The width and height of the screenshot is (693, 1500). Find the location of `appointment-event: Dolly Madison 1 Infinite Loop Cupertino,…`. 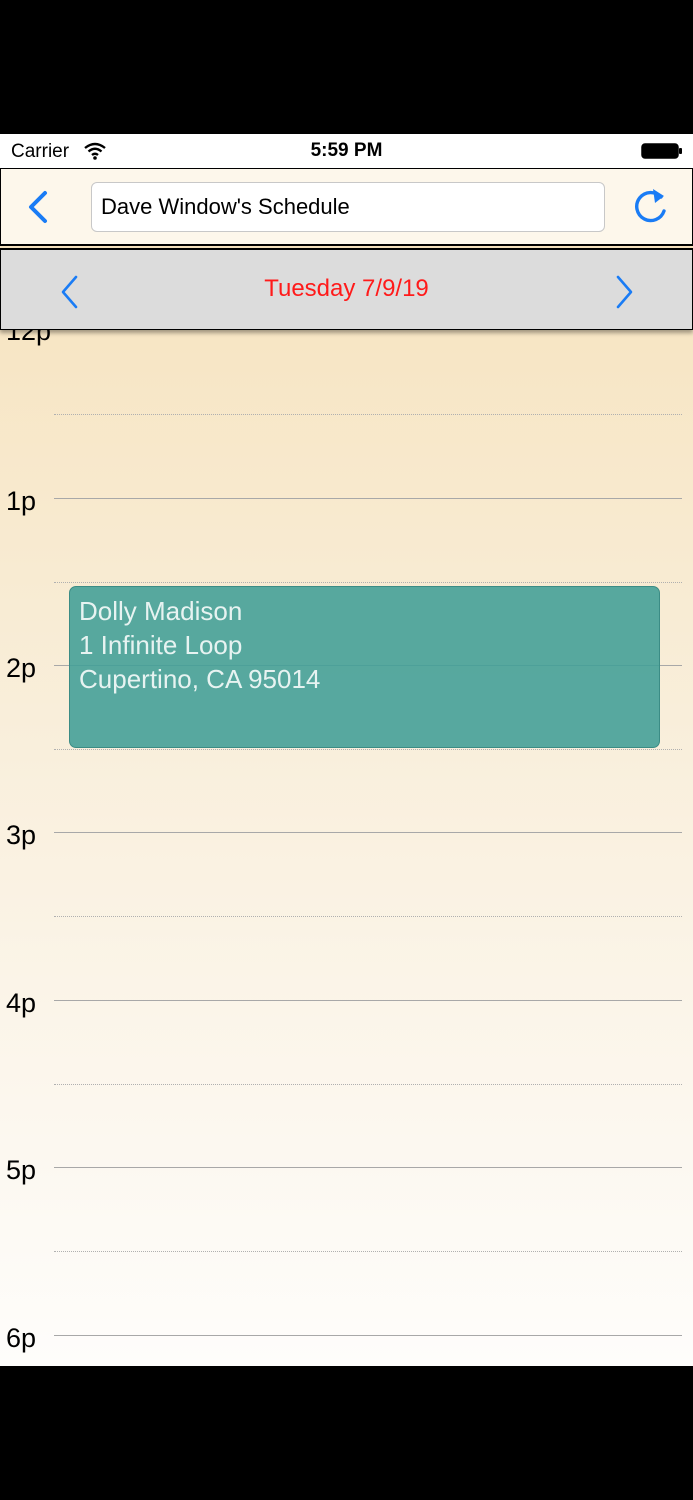

appointment-event: Dolly Madison 1 Infinite Loop Cupertino,… is located at coordinates (364, 667).